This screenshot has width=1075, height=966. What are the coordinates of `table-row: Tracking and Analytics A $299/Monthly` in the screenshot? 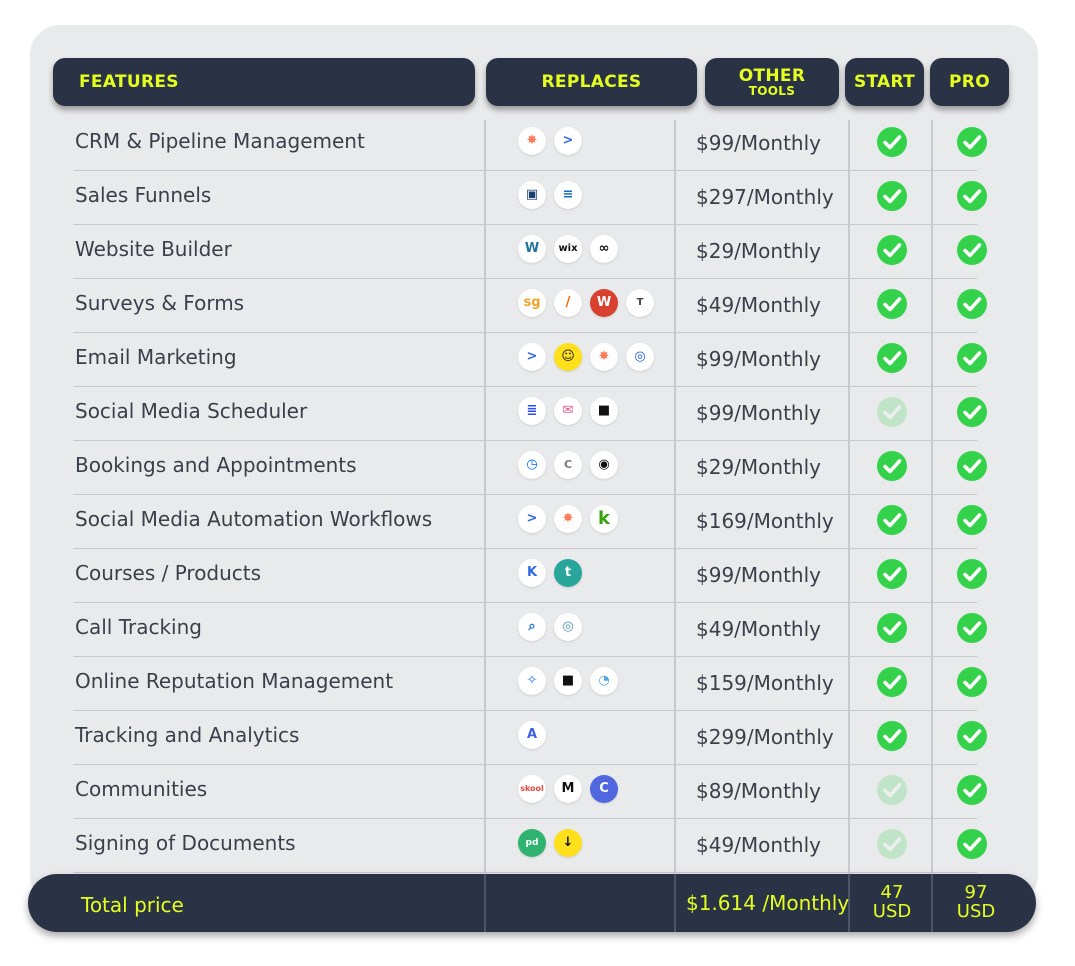 It's located at (530, 738).